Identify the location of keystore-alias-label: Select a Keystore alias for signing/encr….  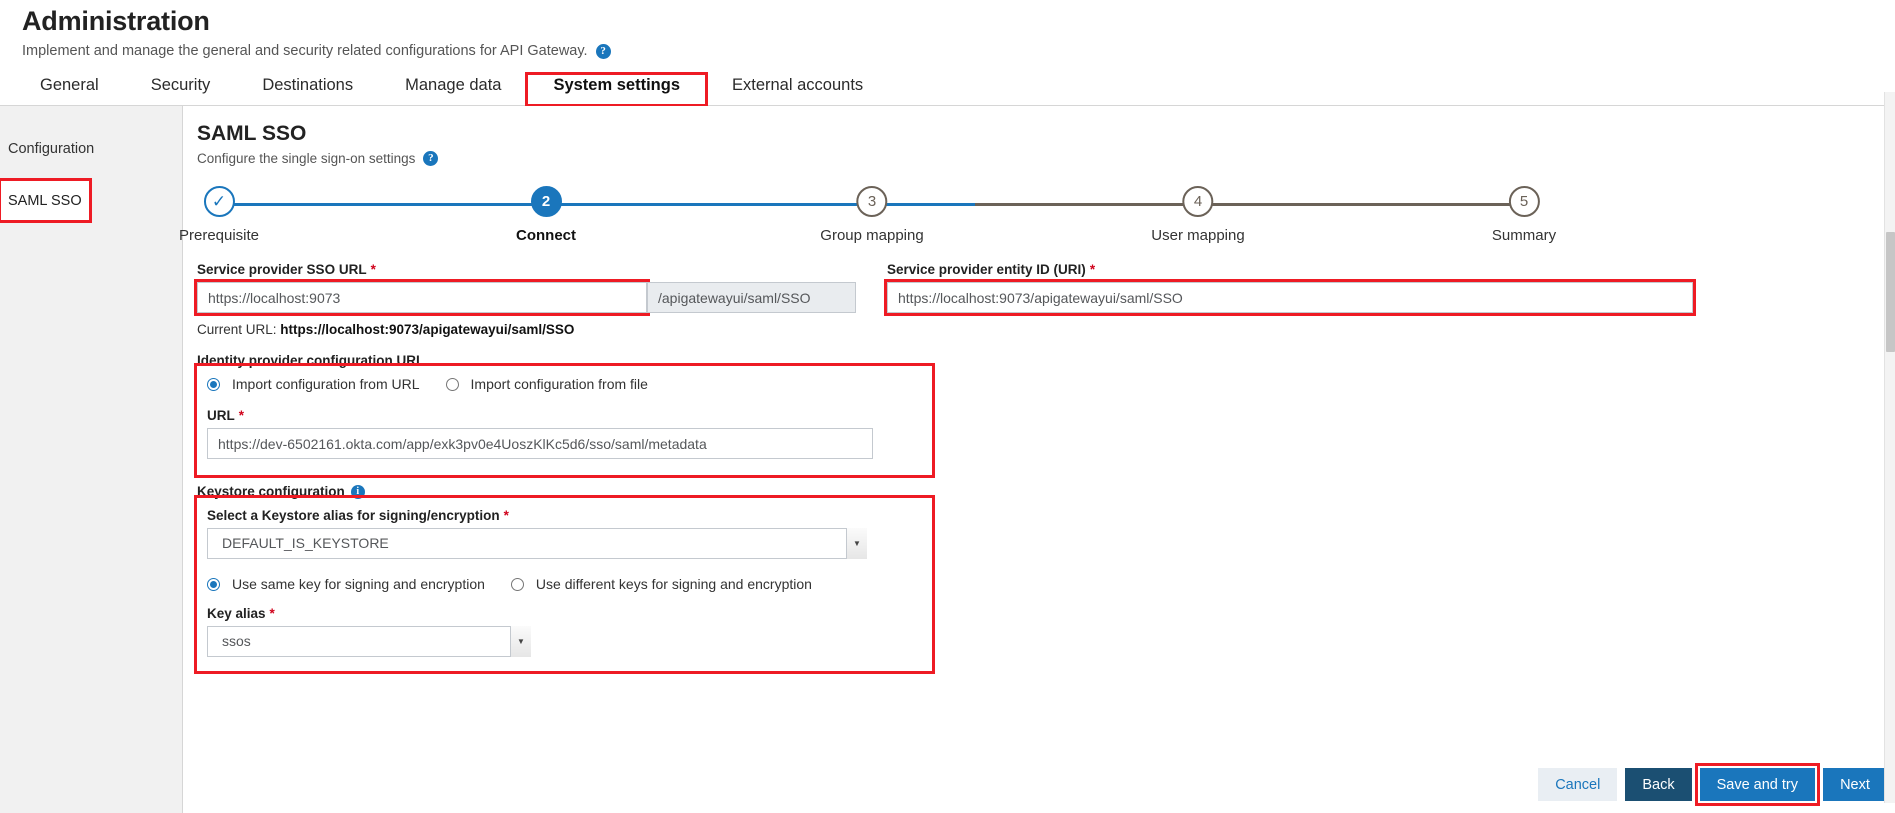
(564, 515).